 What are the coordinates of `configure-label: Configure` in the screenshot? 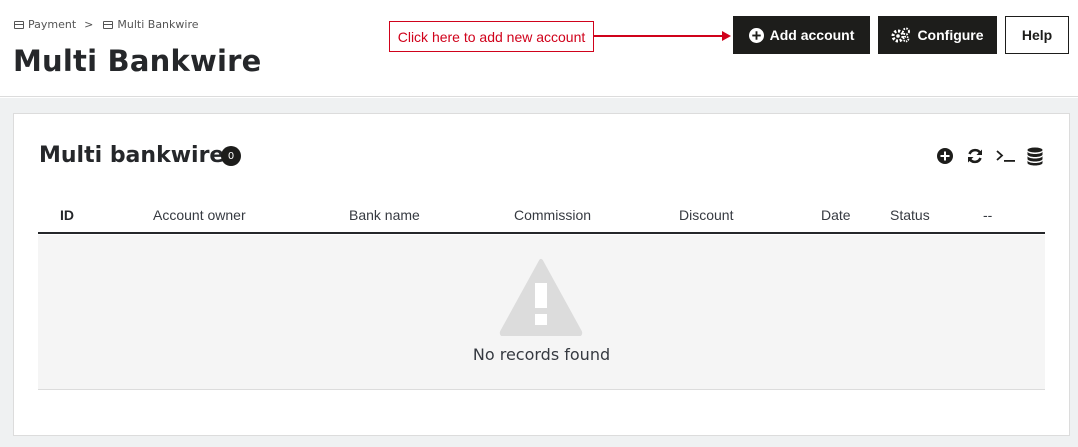 It's located at (950, 35).